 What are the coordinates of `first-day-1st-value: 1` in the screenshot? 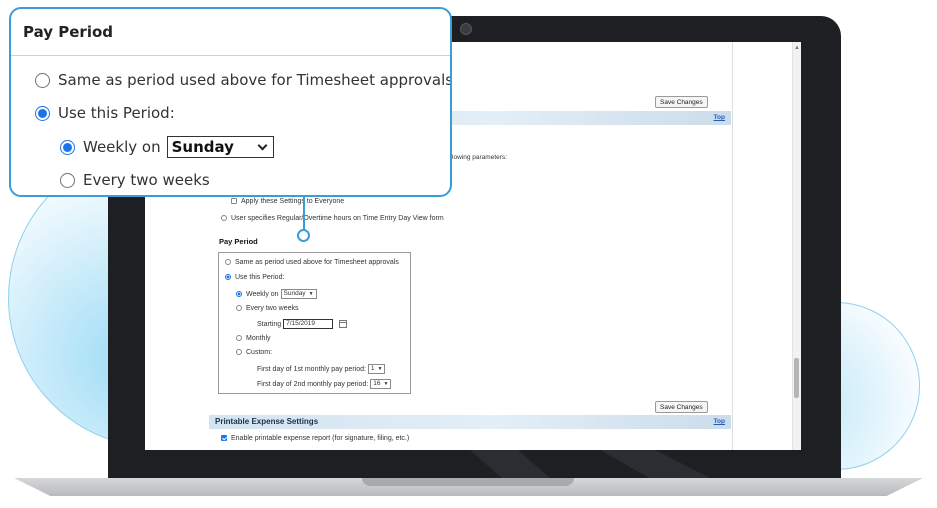 It's located at (372, 368).